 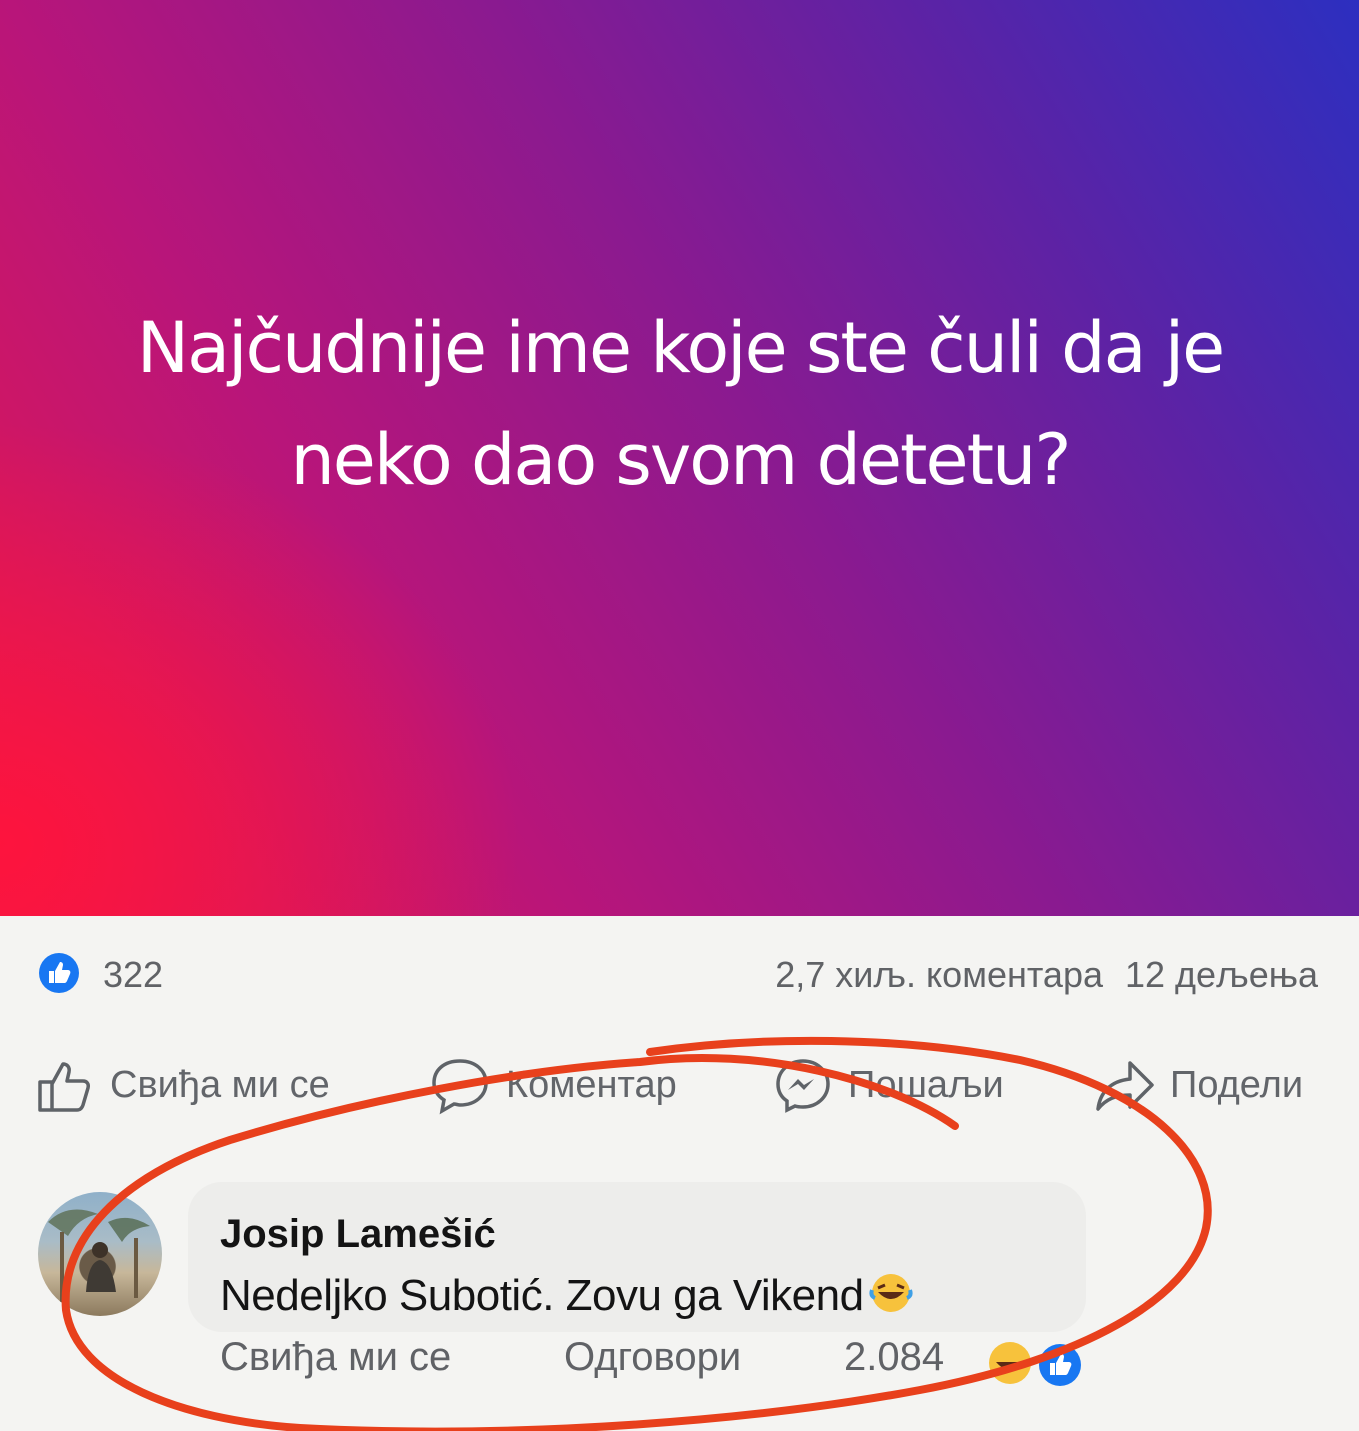 What do you see at coordinates (358, 1234) in the screenshot?
I see `comment-author: Josip Lamešić` at bounding box center [358, 1234].